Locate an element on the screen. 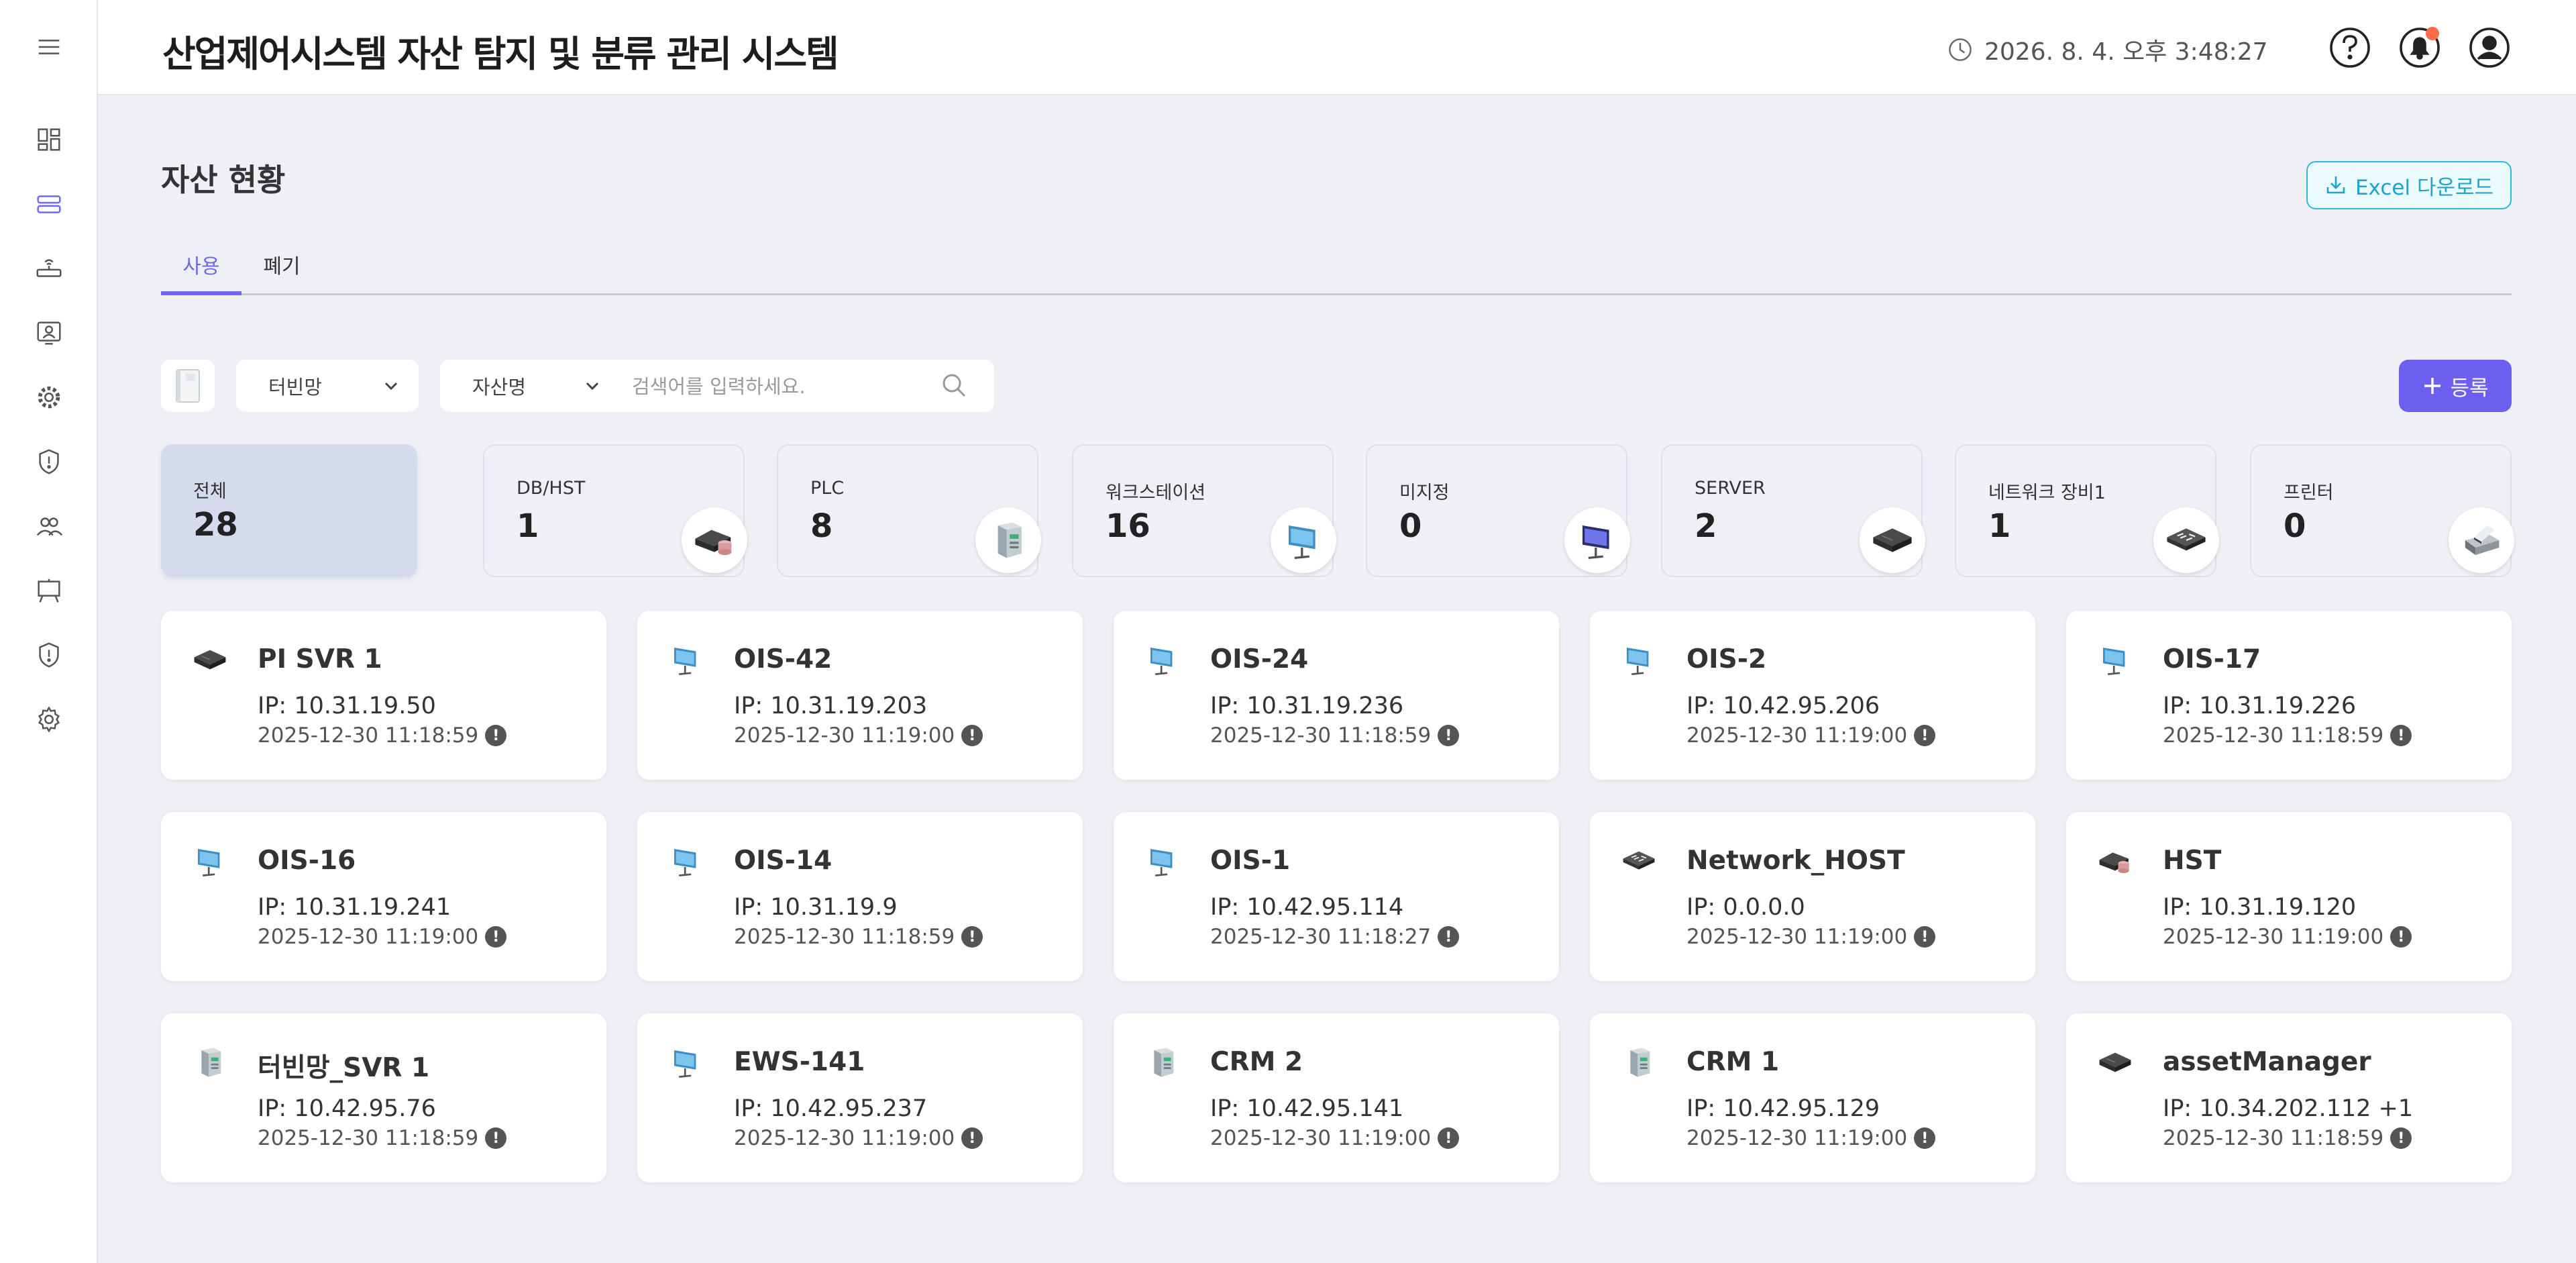 Image resolution: width=2576 pixels, height=1263 pixels. category-card-plc: PLC 8 is located at coordinates (909, 510).